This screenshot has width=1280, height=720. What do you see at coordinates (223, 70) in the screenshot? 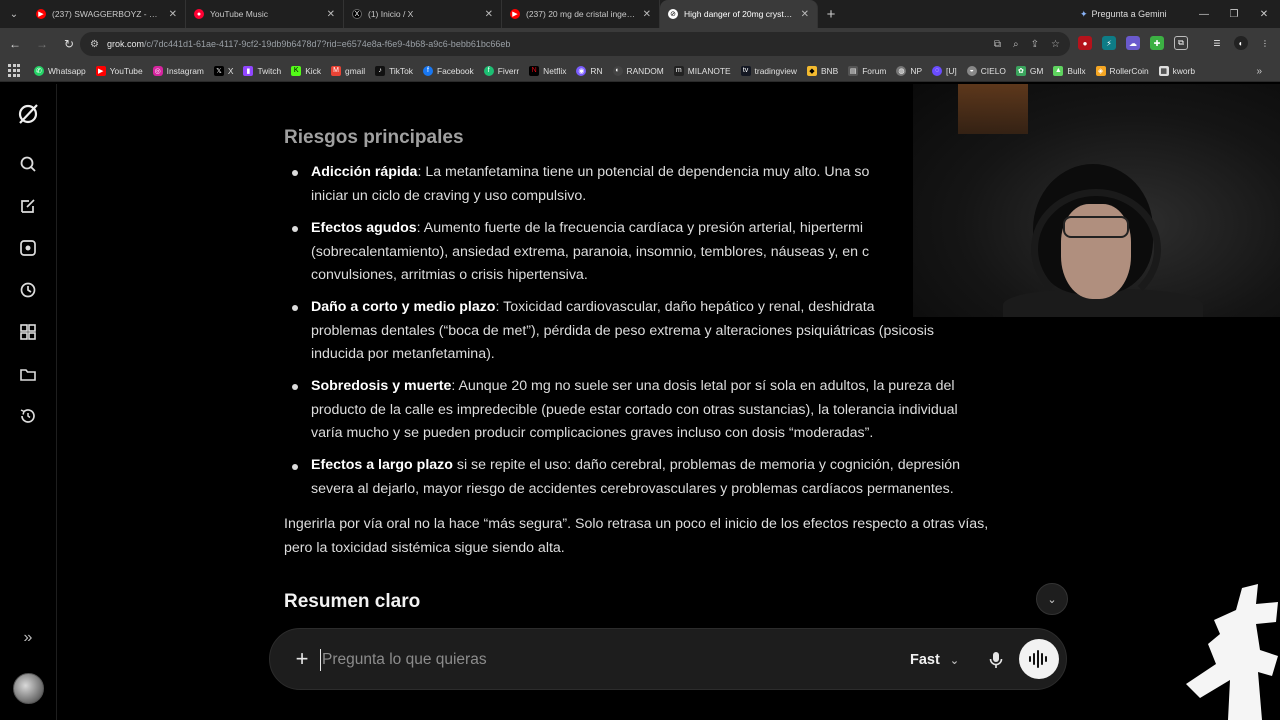
I see `bookmark-x: 𝕏X` at bounding box center [223, 70].